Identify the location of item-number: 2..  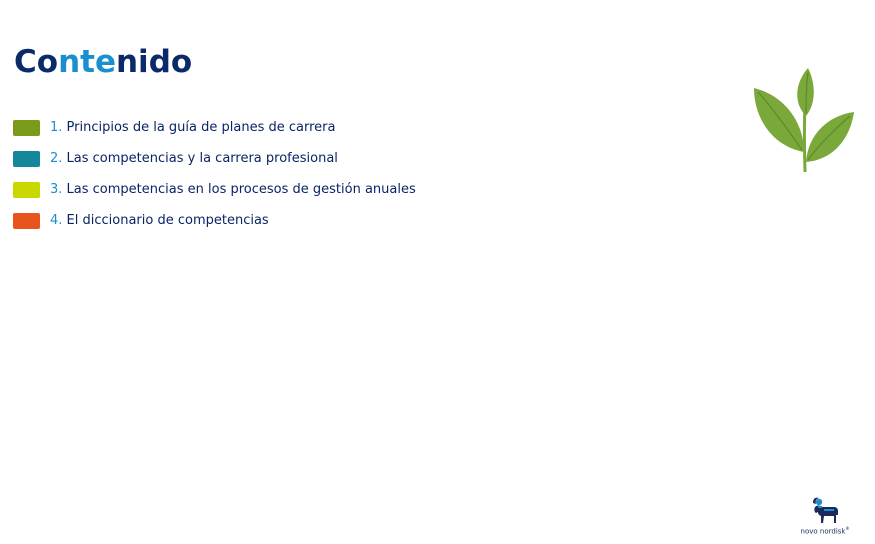
(56, 158).